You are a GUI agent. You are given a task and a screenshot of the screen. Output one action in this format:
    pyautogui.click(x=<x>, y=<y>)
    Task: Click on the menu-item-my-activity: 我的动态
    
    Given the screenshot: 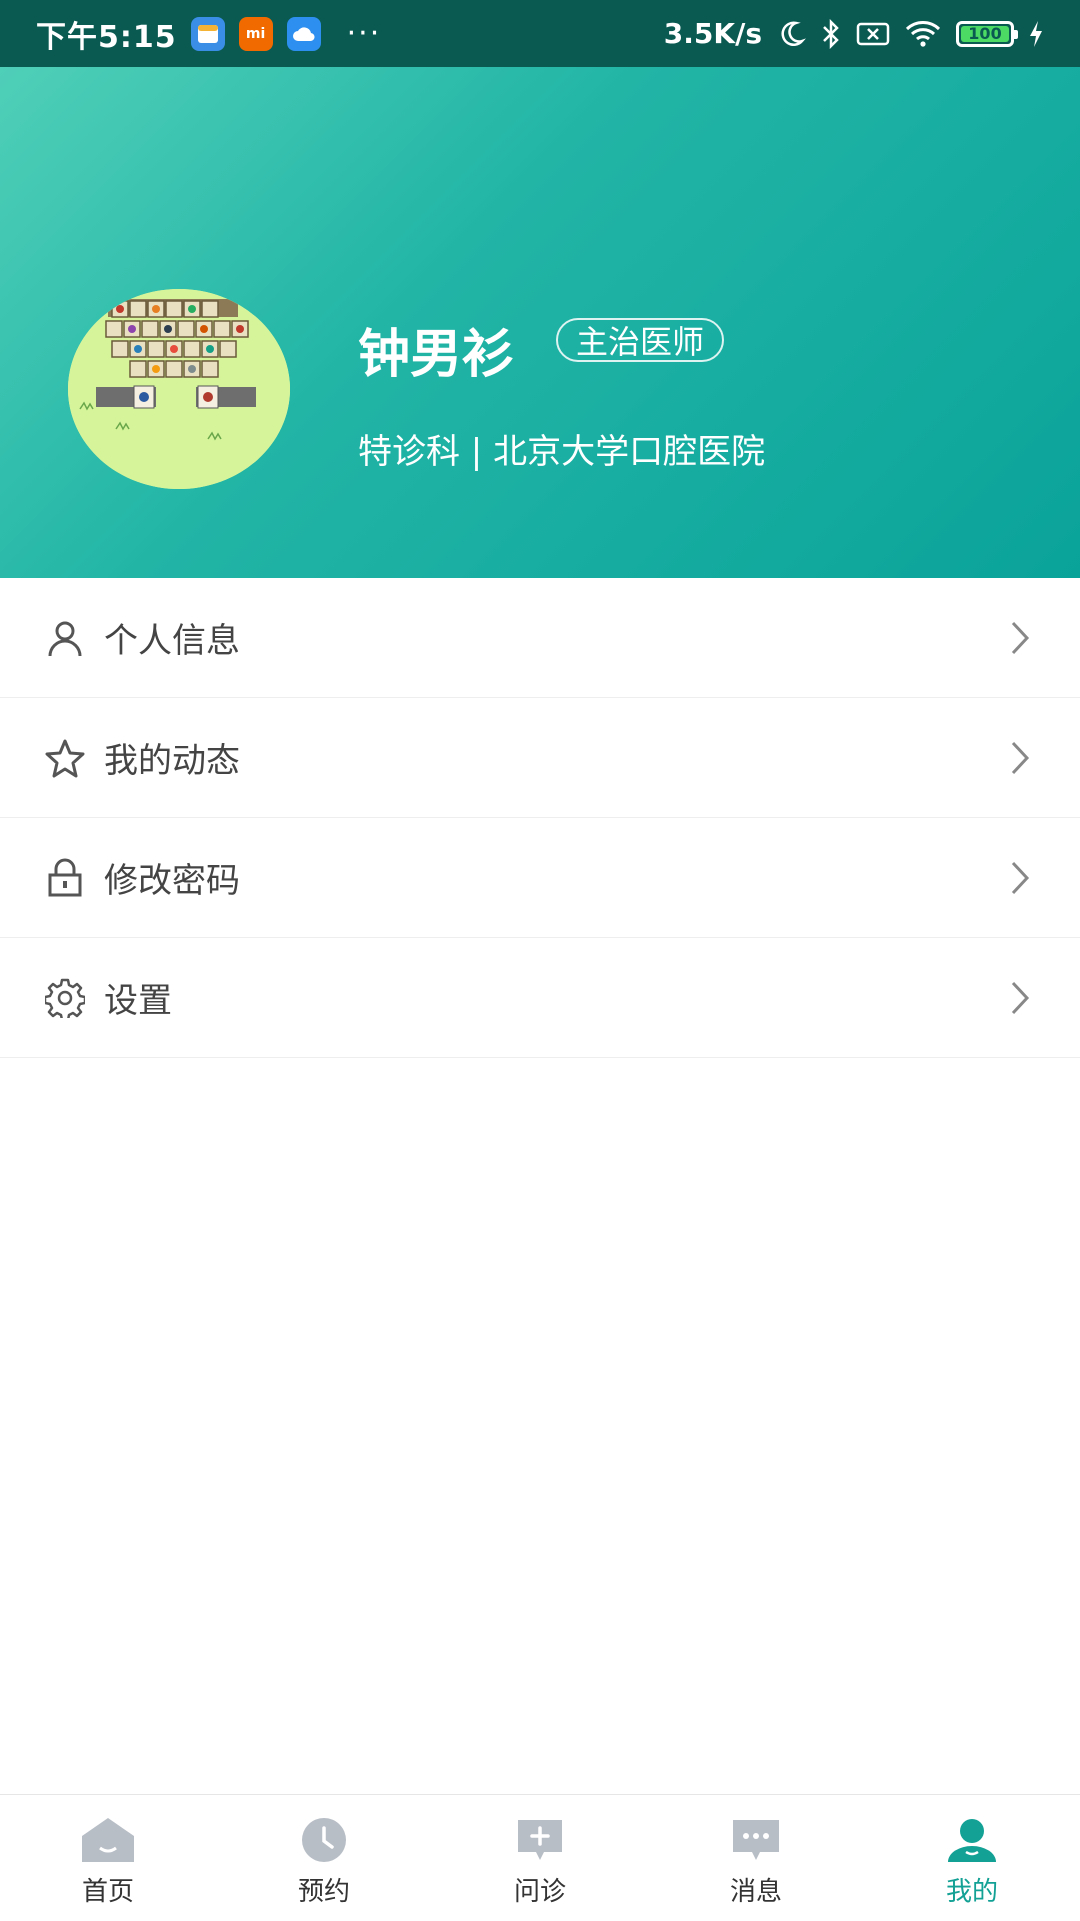 What is the action you would take?
    pyautogui.click(x=540, y=758)
    